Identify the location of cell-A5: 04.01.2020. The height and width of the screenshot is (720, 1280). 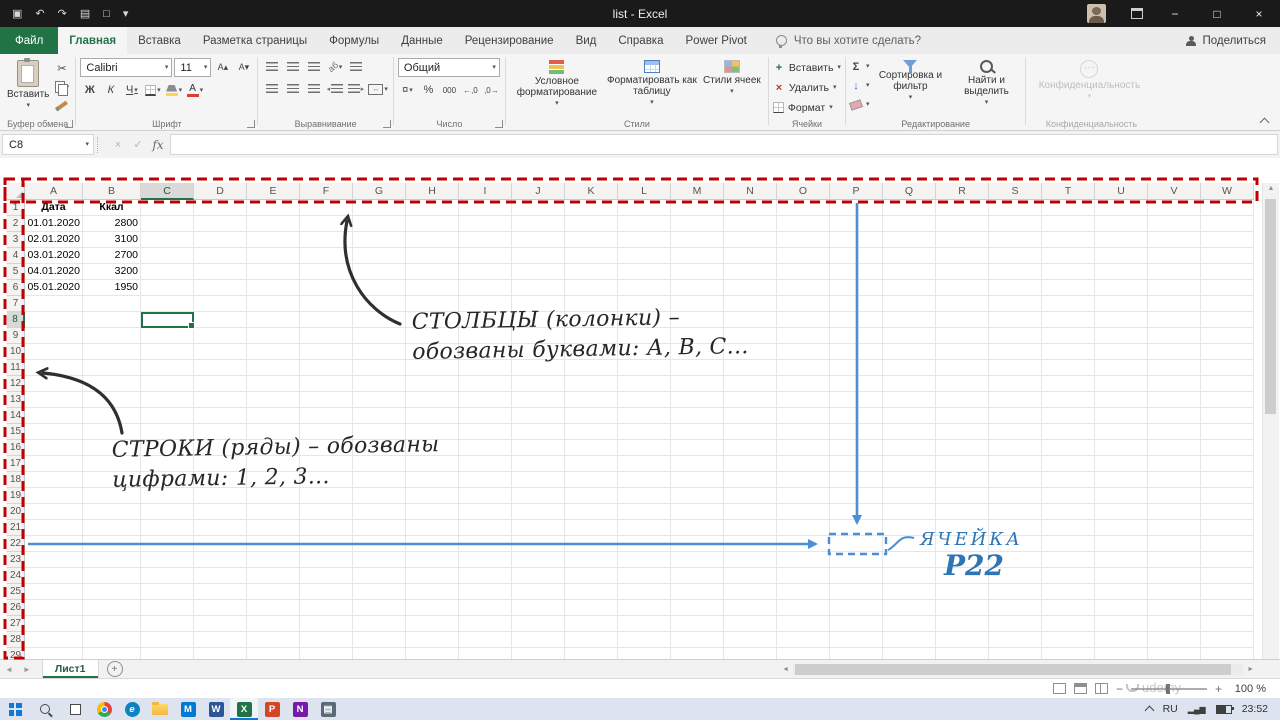
(54, 272).